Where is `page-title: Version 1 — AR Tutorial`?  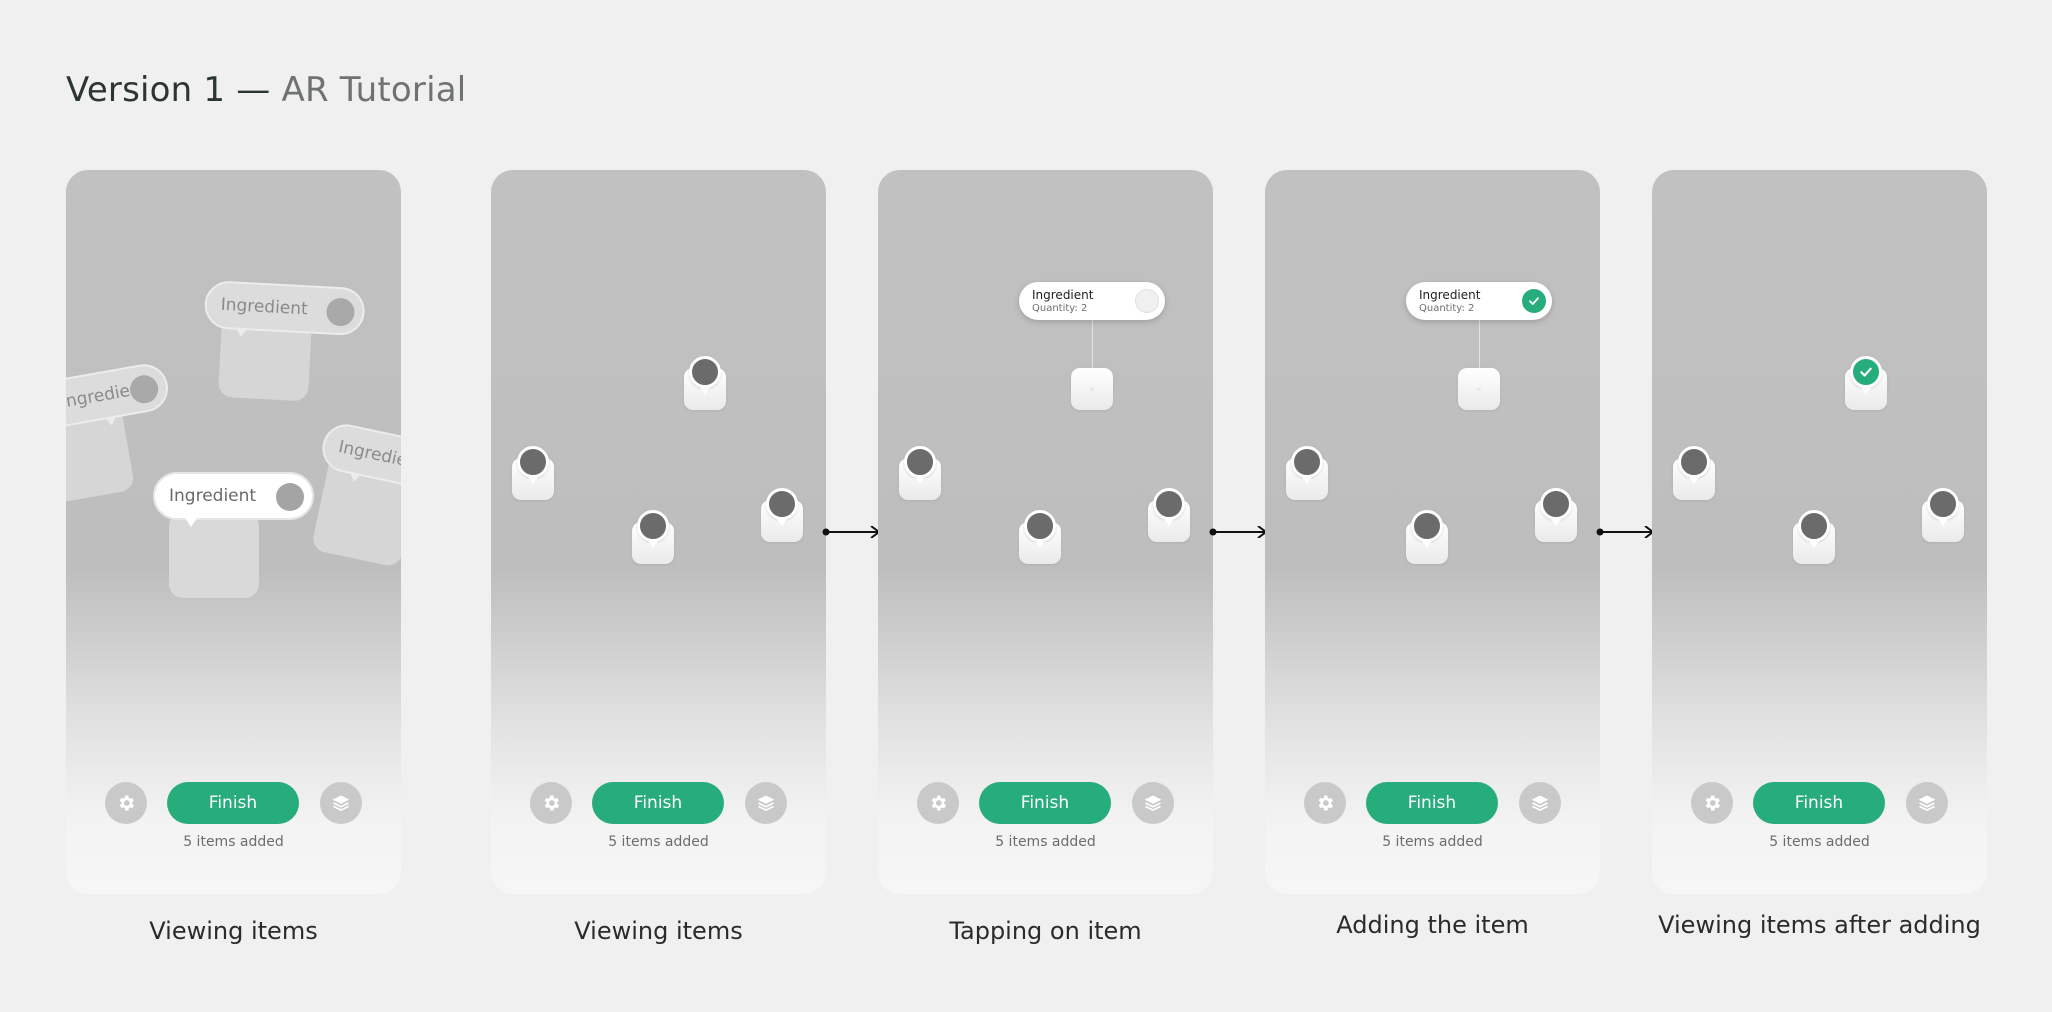 page-title: Version 1 — AR Tutorial is located at coordinates (266, 90).